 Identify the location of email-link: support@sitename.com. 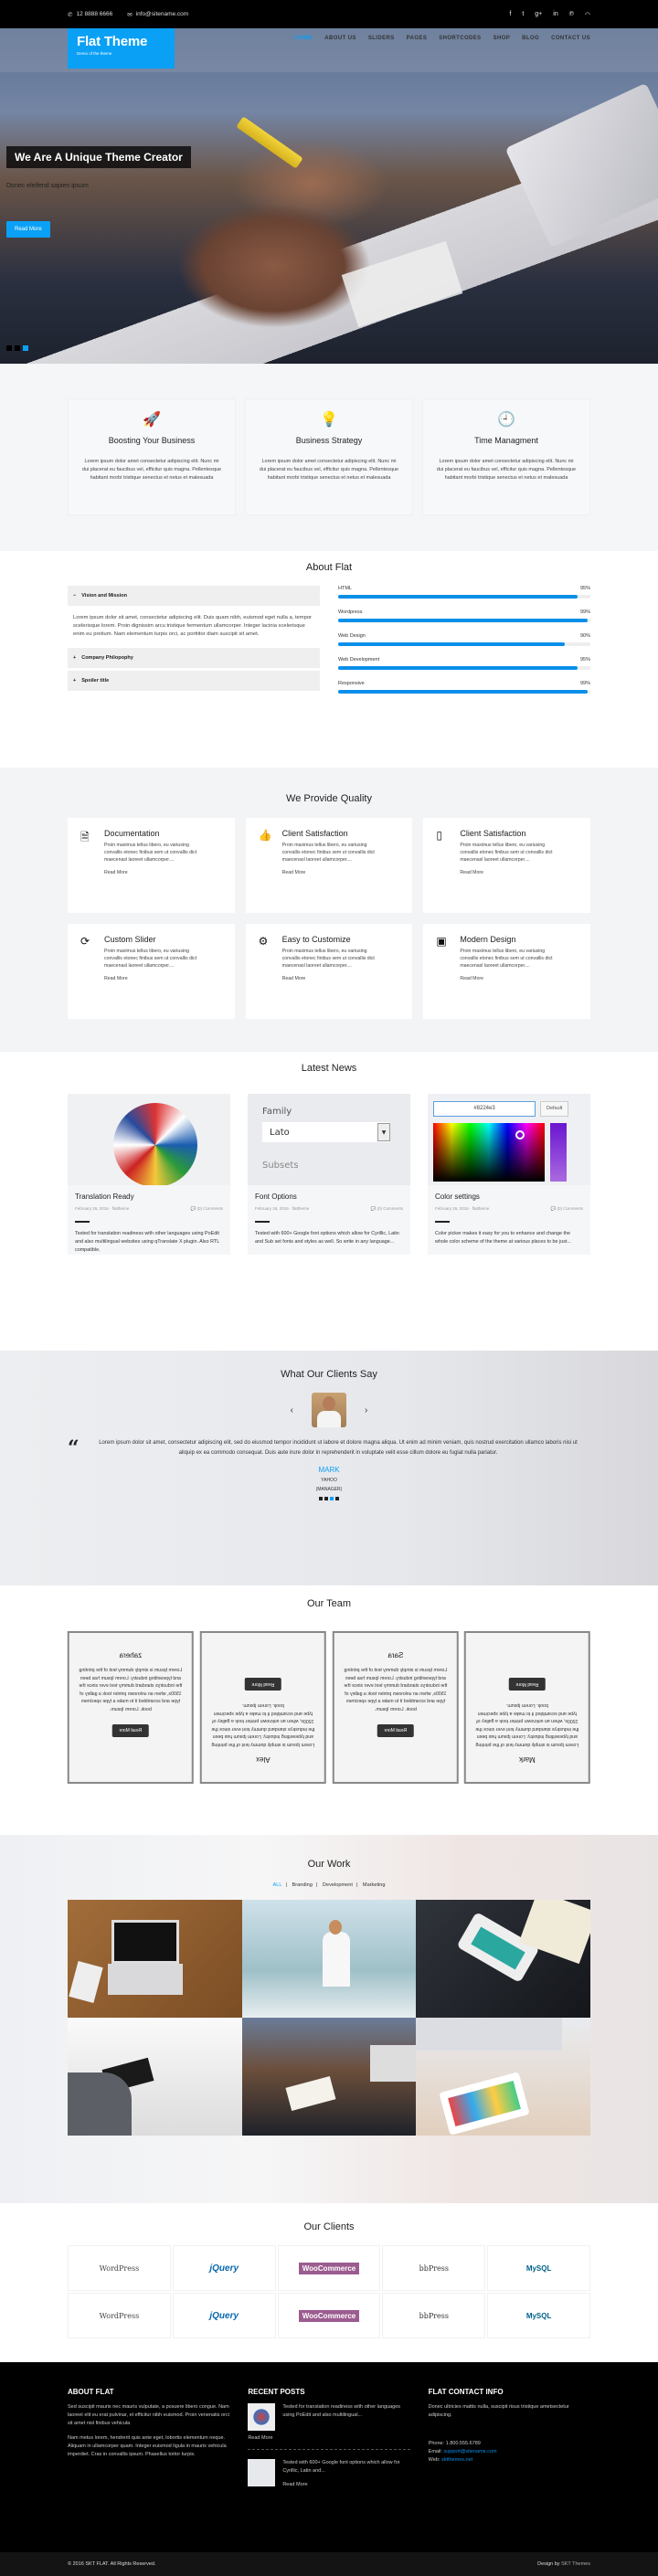
(469, 2451).